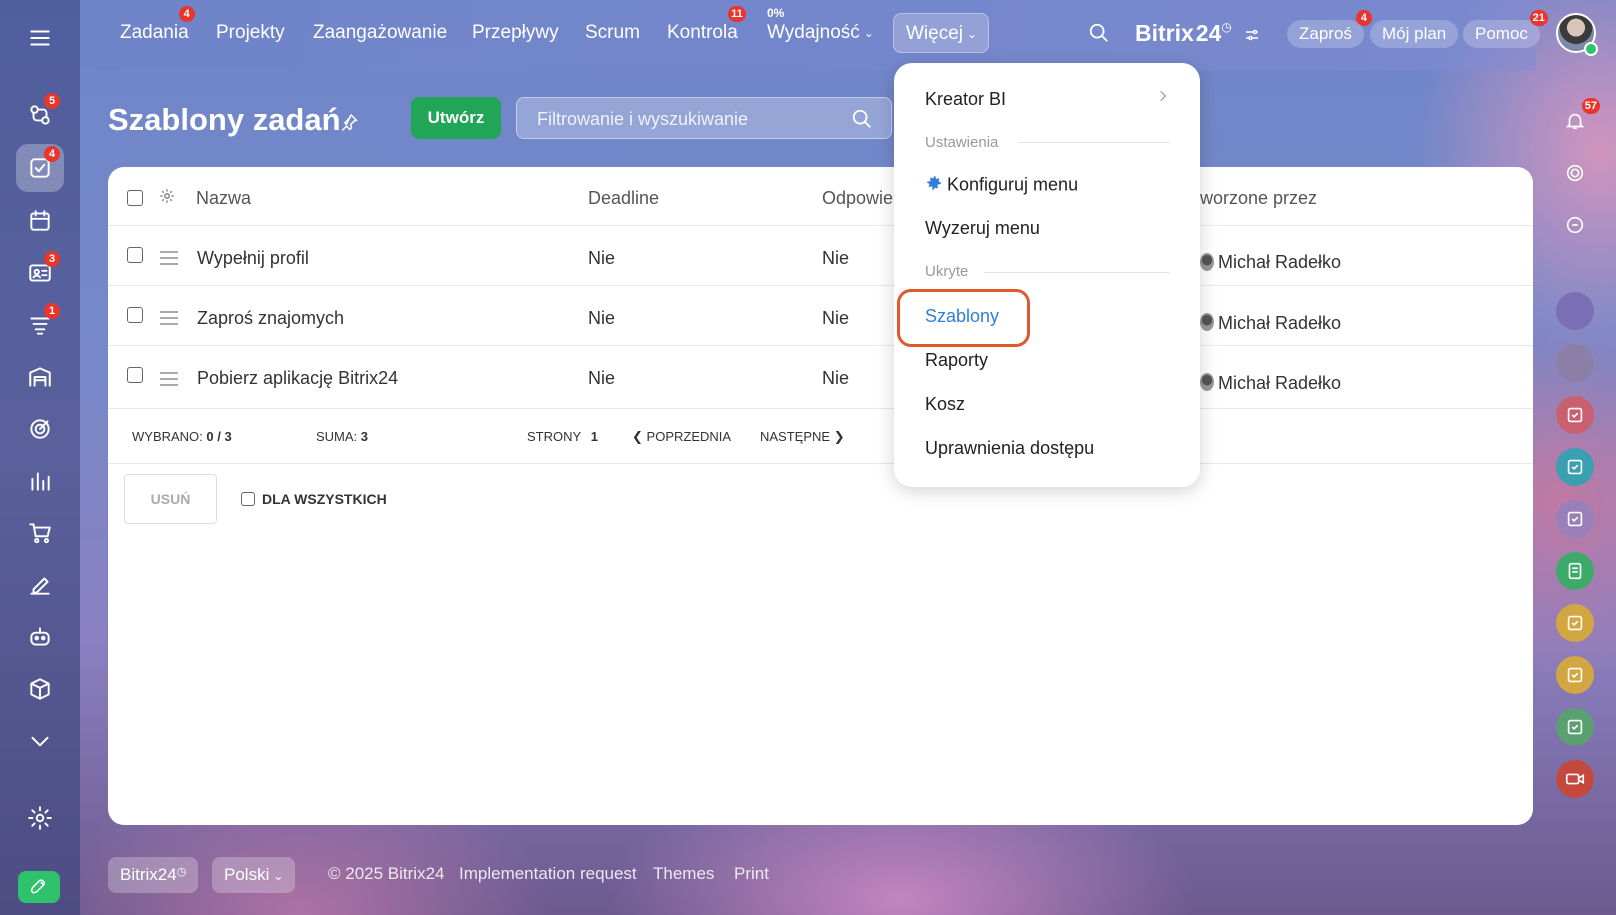 This screenshot has height=915, width=1616. Describe the element at coordinates (40, 585) in the screenshot. I see `sidebar-item-sign` at that location.